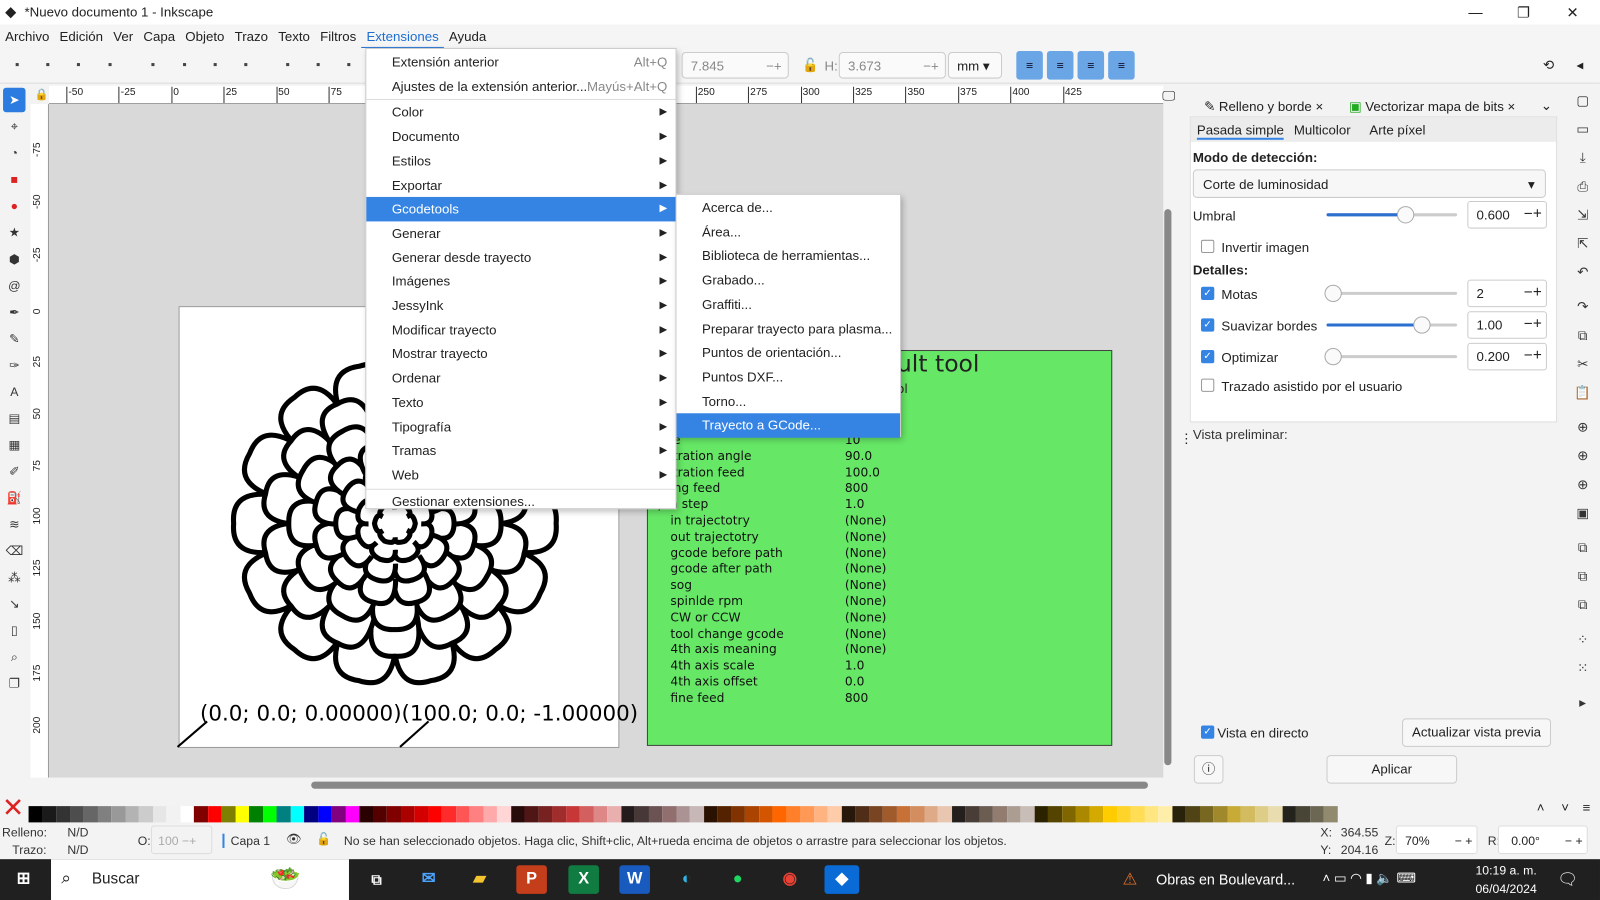 This screenshot has height=900, width=1600. I want to click on width-field: 7.845 −+, so click(735, 65).